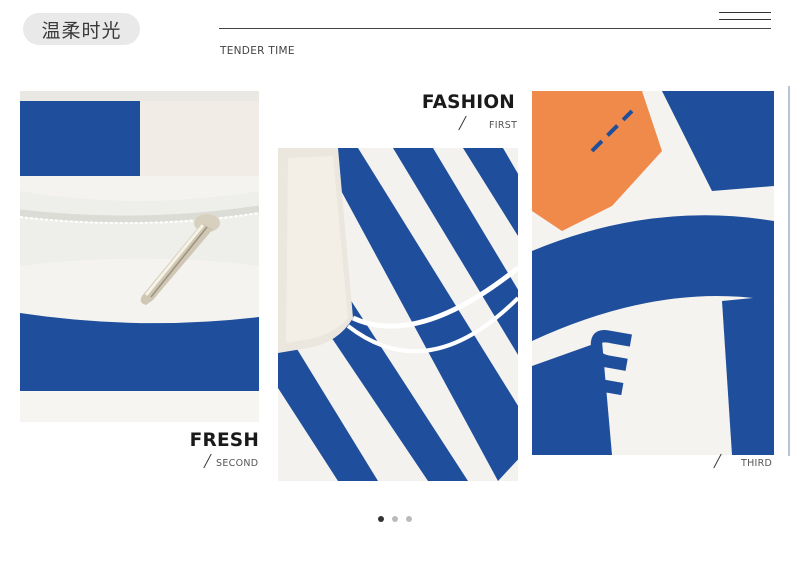 The width and height of the screenshot is (790, 582). I want to click on carousel-pagination, so click(395, 519).